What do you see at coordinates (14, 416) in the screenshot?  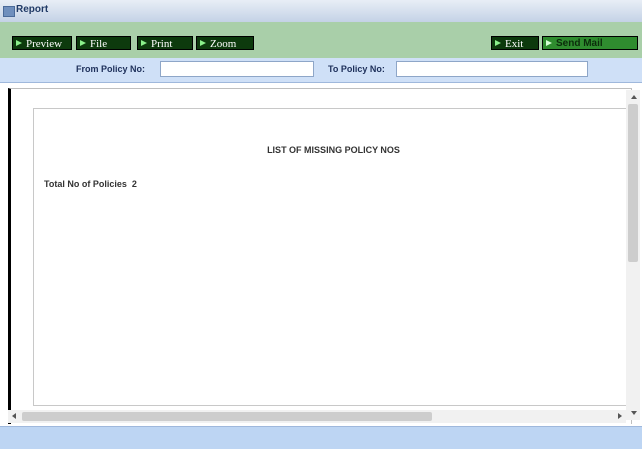 I see `scroll-left-arrow-icon` at bounding box center [14, 416].